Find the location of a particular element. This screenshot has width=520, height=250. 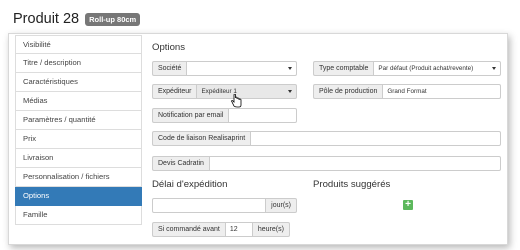

notification-email-group: Notification par email is located at coordinates (224, 115).